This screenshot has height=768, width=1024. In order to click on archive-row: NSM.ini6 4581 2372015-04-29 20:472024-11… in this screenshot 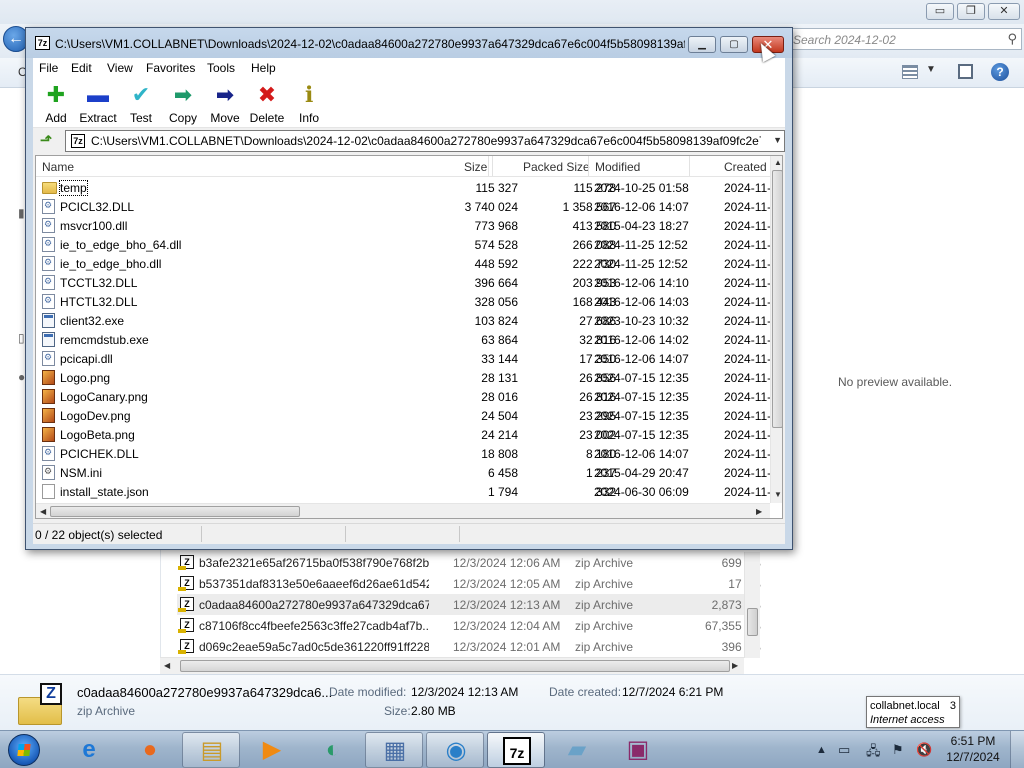, I will do `click(409, 472)`.